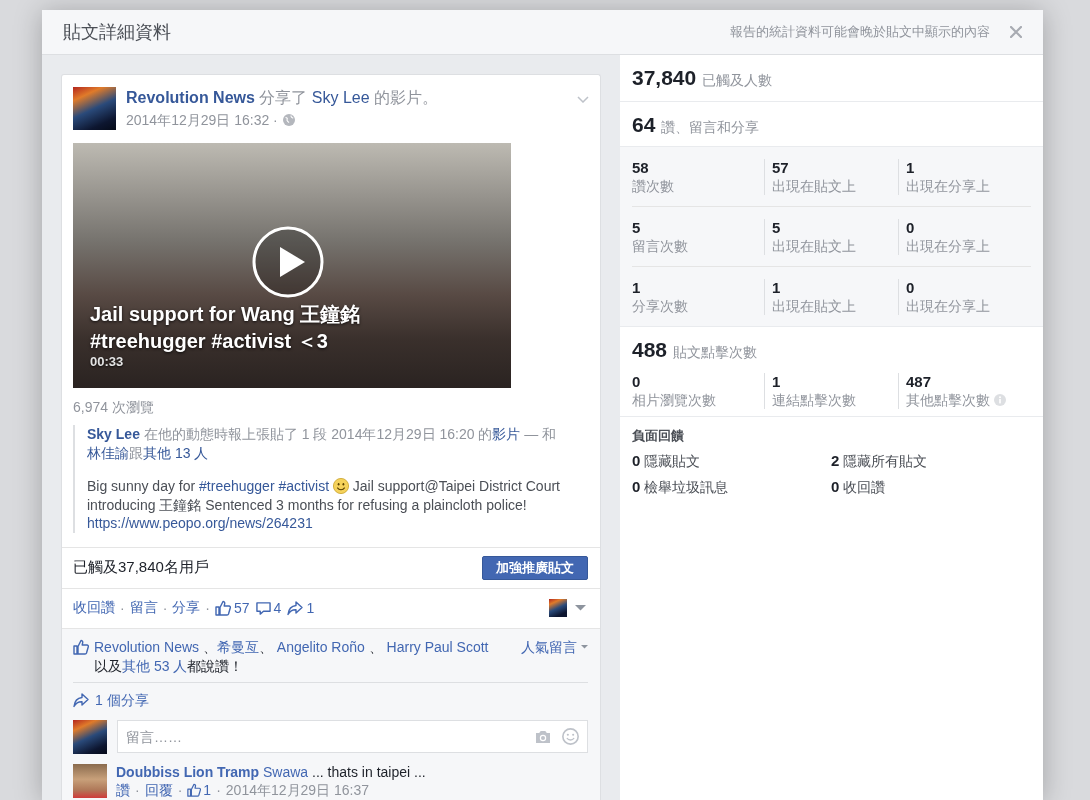 This screenshot has width=1090, height=800. Describe the element at coordinates (835, 461) in the screenshot. I see `stat-value: 2` at that location.